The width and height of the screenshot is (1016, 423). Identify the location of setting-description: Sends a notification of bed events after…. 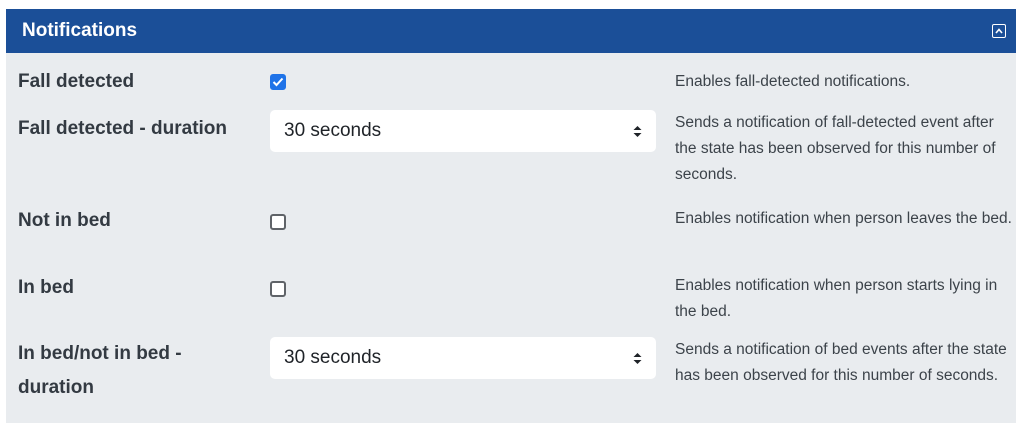
(841, 362).